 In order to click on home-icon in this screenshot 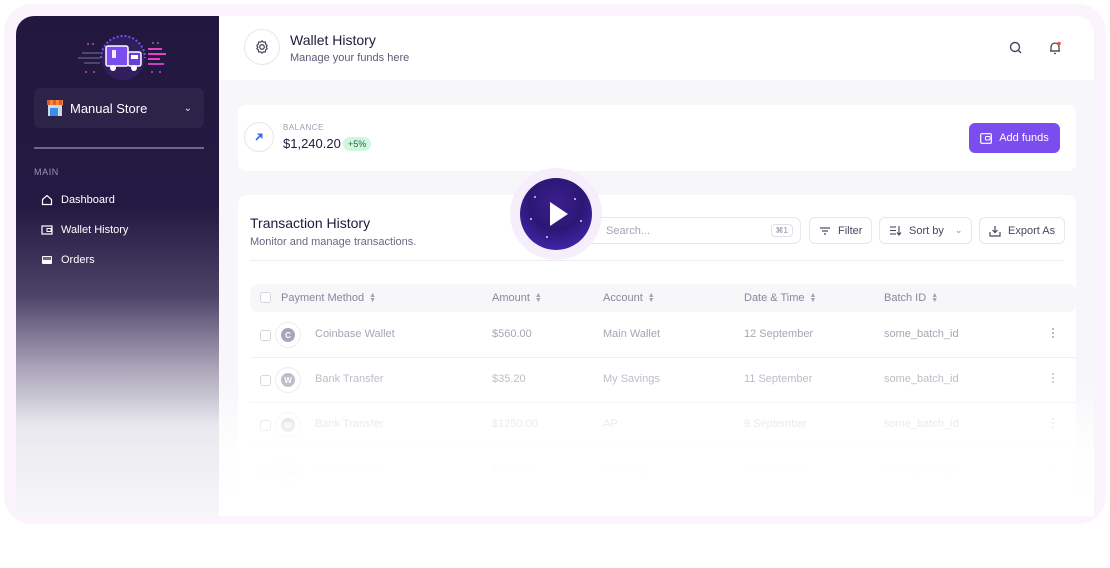, I will do `click(47, 200)`.